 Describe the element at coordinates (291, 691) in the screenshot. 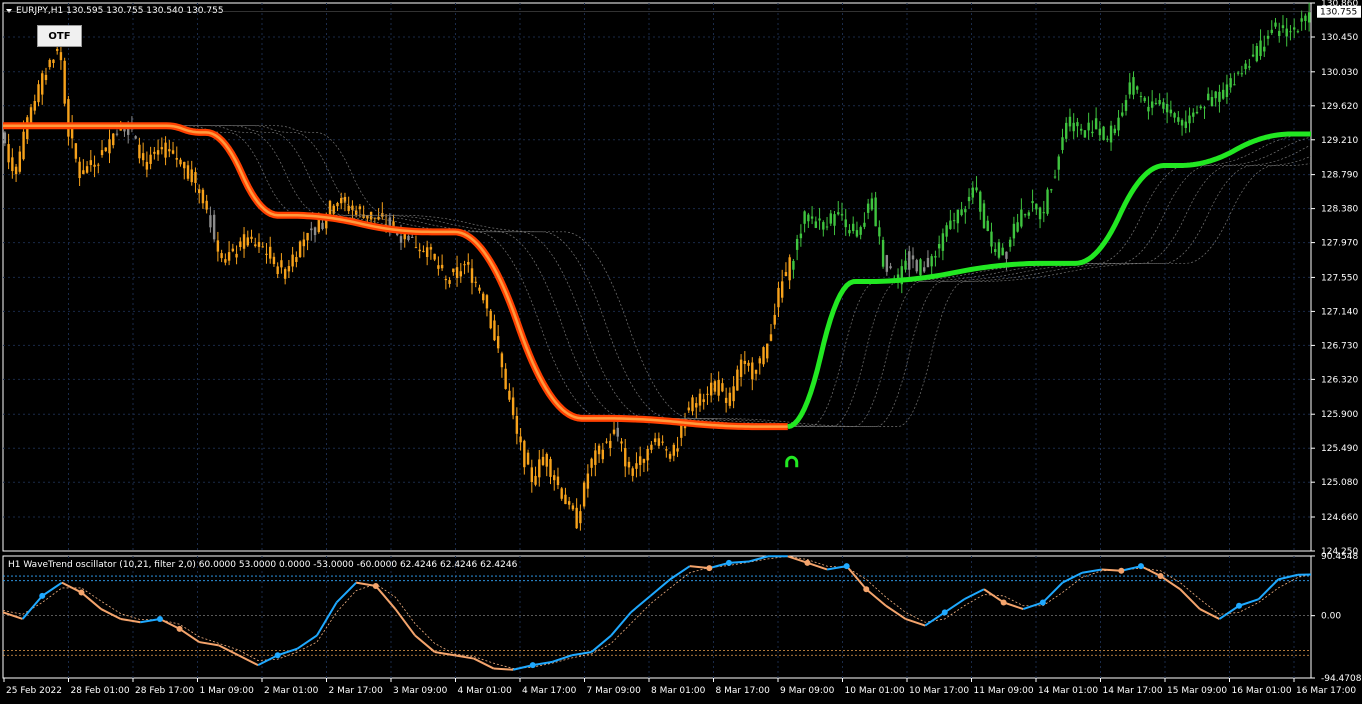

I see `x-tick-label: 2 Mar 01:00` at that location.